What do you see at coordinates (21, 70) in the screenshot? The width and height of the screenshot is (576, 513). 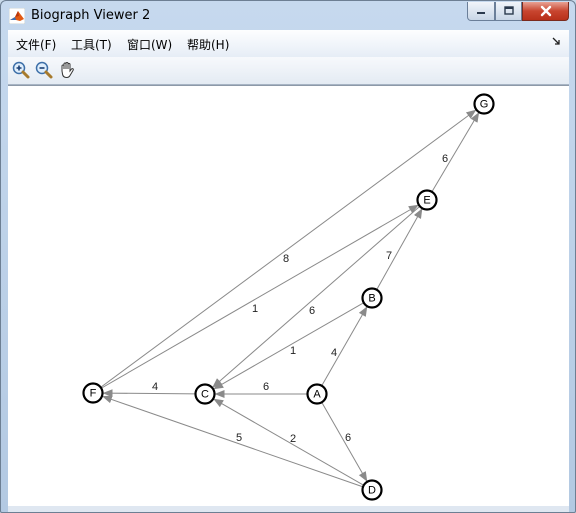 I see `zoom-in-icon` at bounding box center [21, 70].